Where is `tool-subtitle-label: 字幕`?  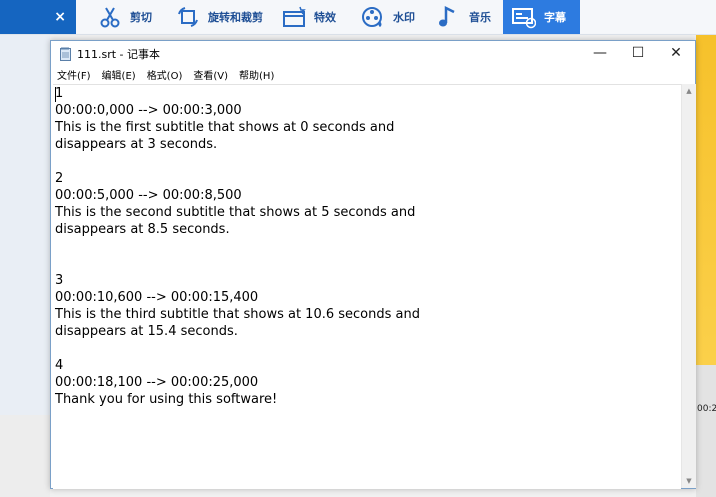 tool-subtitle-label: 字幕 is located at coordinates (555, 17).